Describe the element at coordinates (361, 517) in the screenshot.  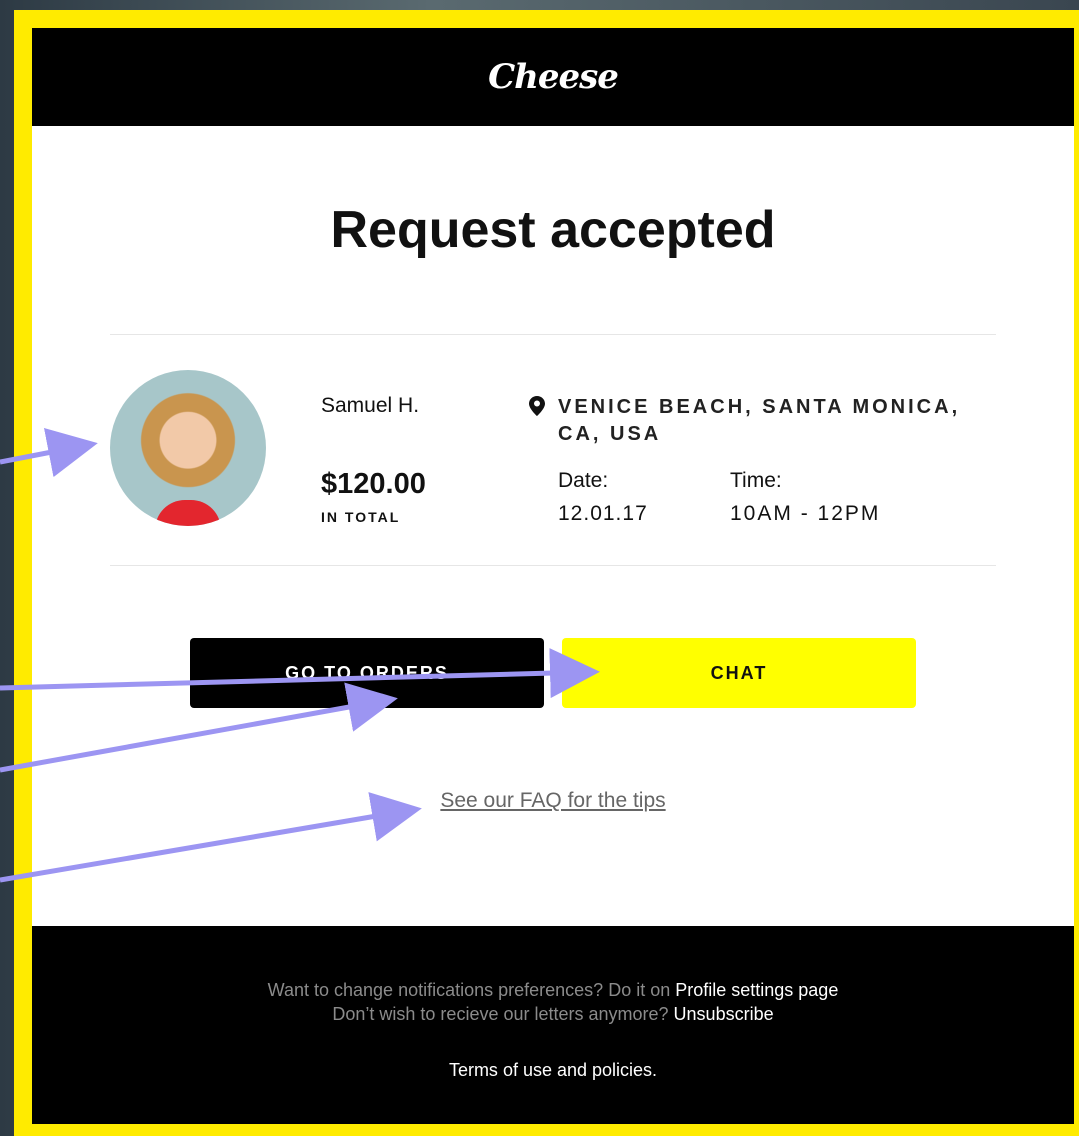
I see `price-label: IN TOTAL` at that location.